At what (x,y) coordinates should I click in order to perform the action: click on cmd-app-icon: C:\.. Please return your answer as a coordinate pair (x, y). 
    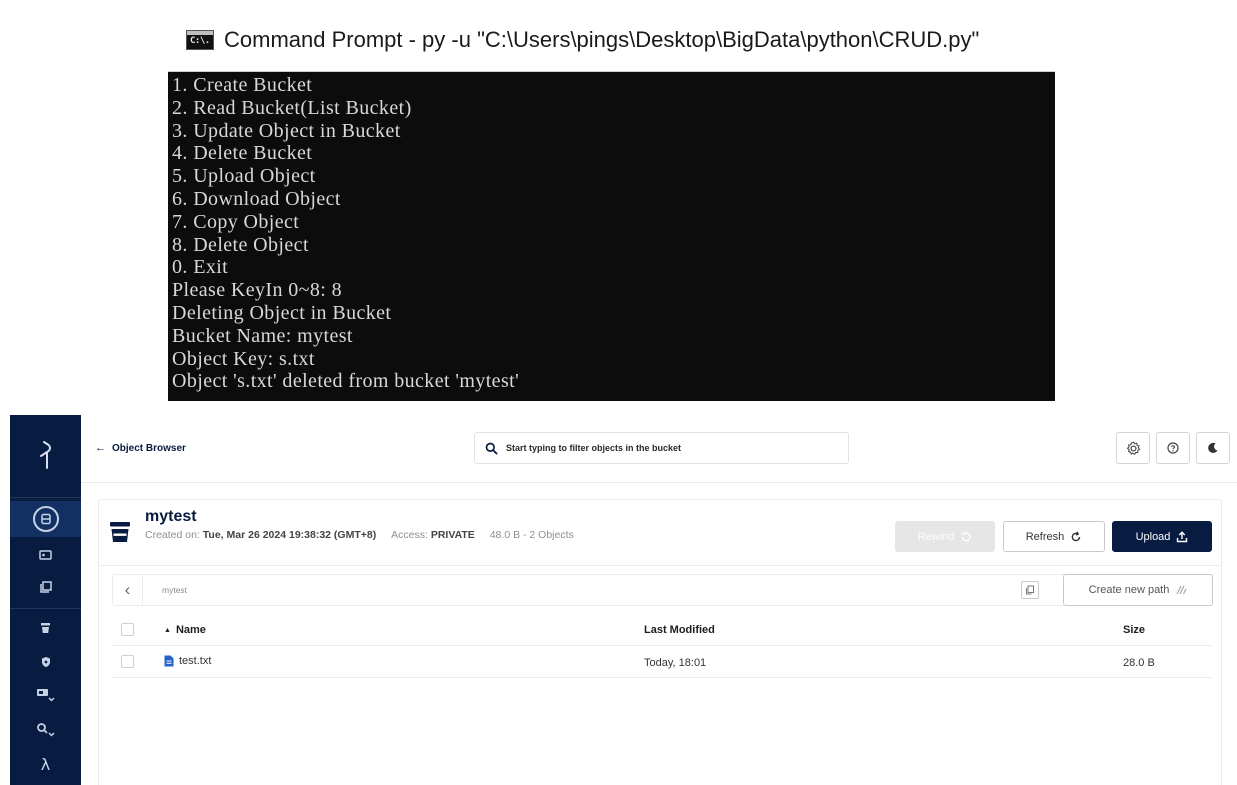
    Looking at the image, I should click on (200, 40).